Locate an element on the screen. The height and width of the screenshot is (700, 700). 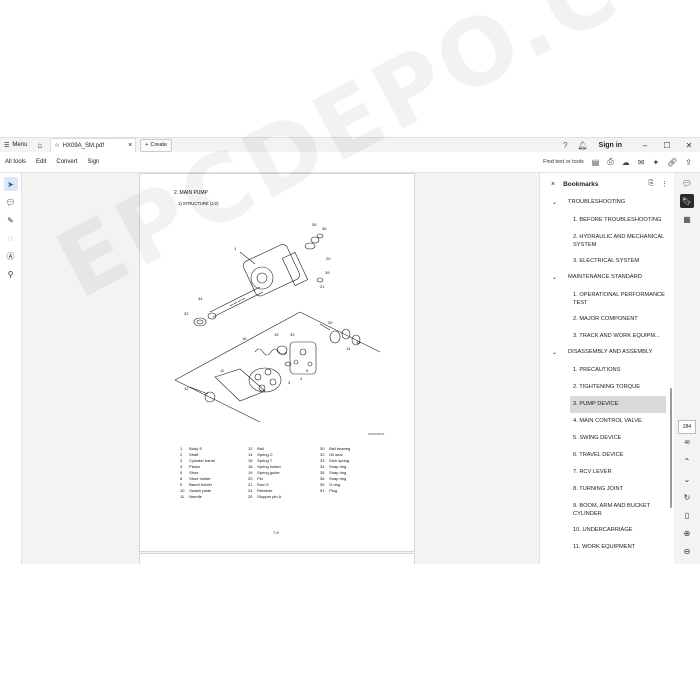
maximize-button: ☐ is located at coordinates (667, 145).